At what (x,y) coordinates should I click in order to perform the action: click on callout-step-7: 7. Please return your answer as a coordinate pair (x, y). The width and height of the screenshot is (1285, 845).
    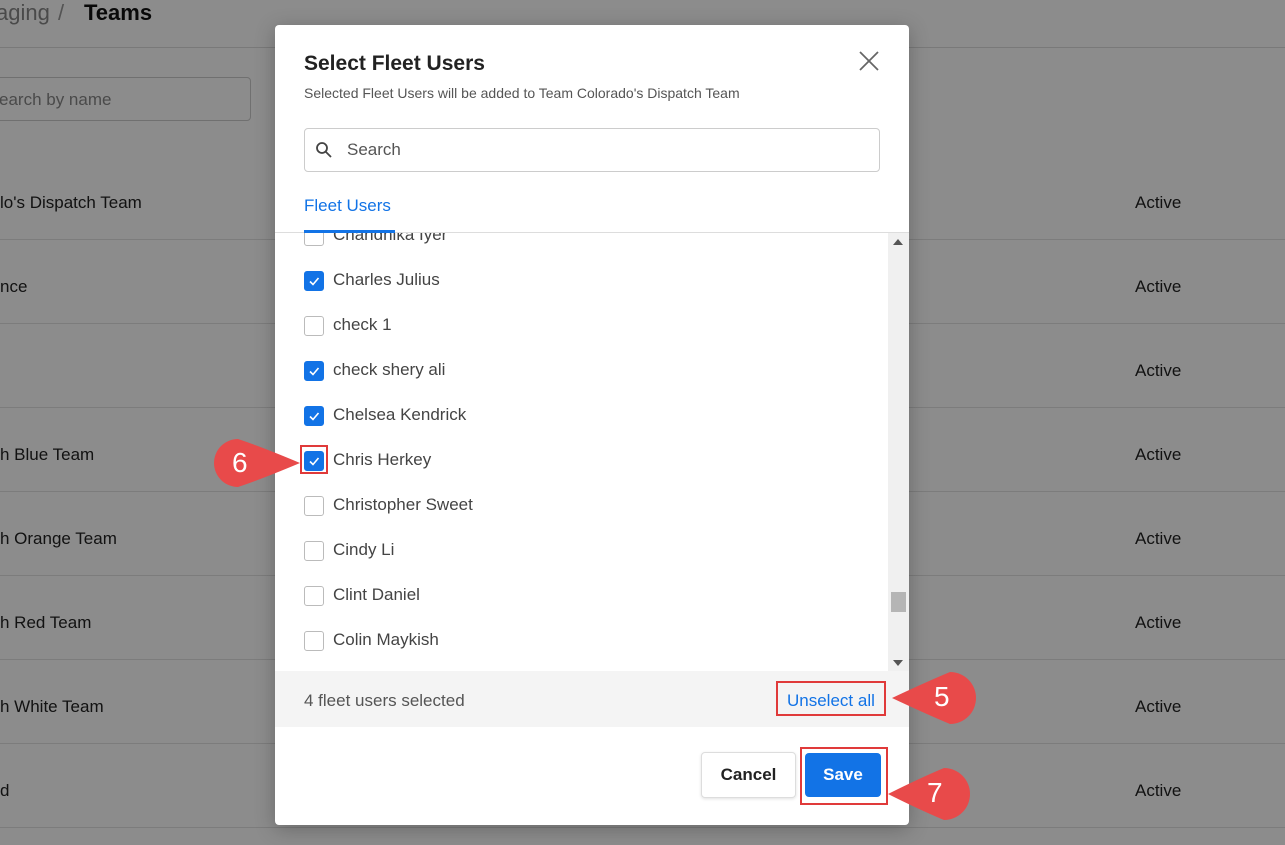
    Looking at the image, I should click on (930, 794).